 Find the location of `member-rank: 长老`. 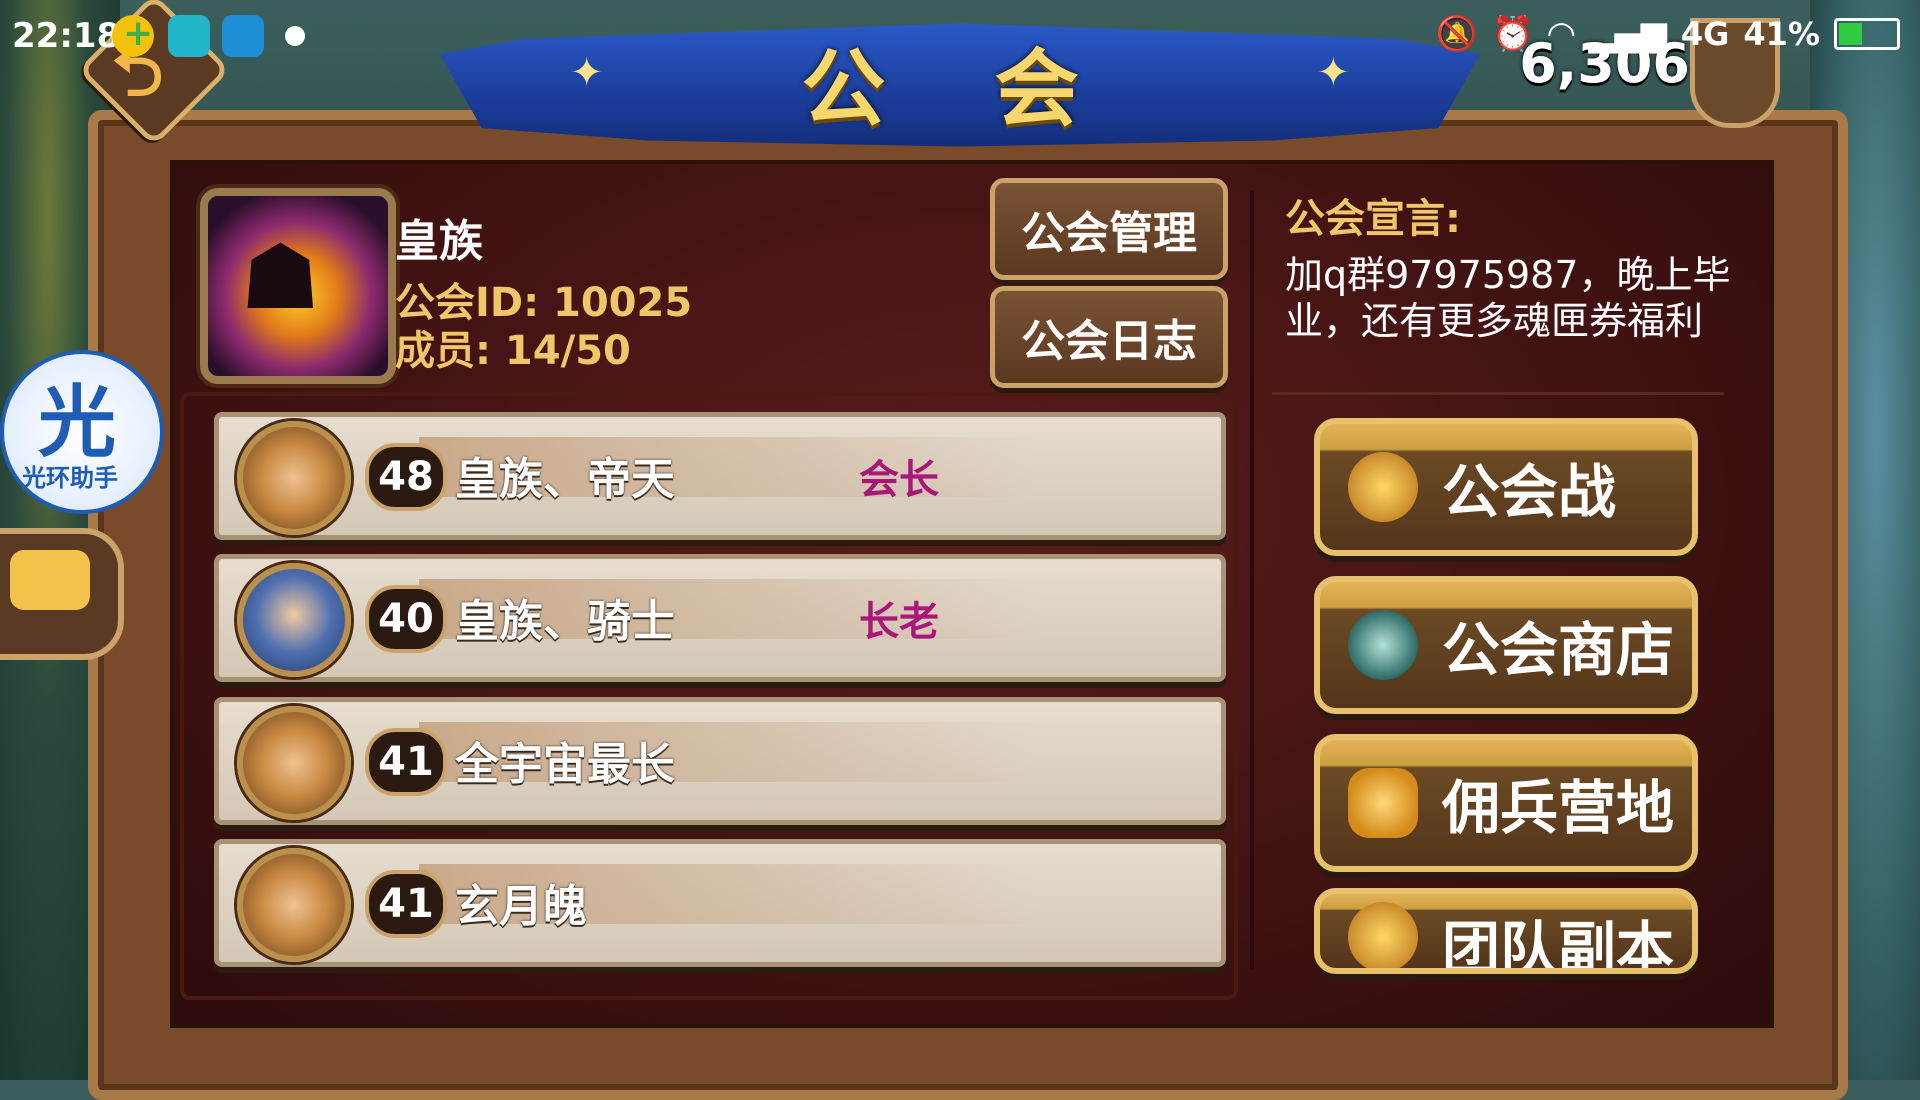

member-rank: 长老 is located at coordinates (899, 622).